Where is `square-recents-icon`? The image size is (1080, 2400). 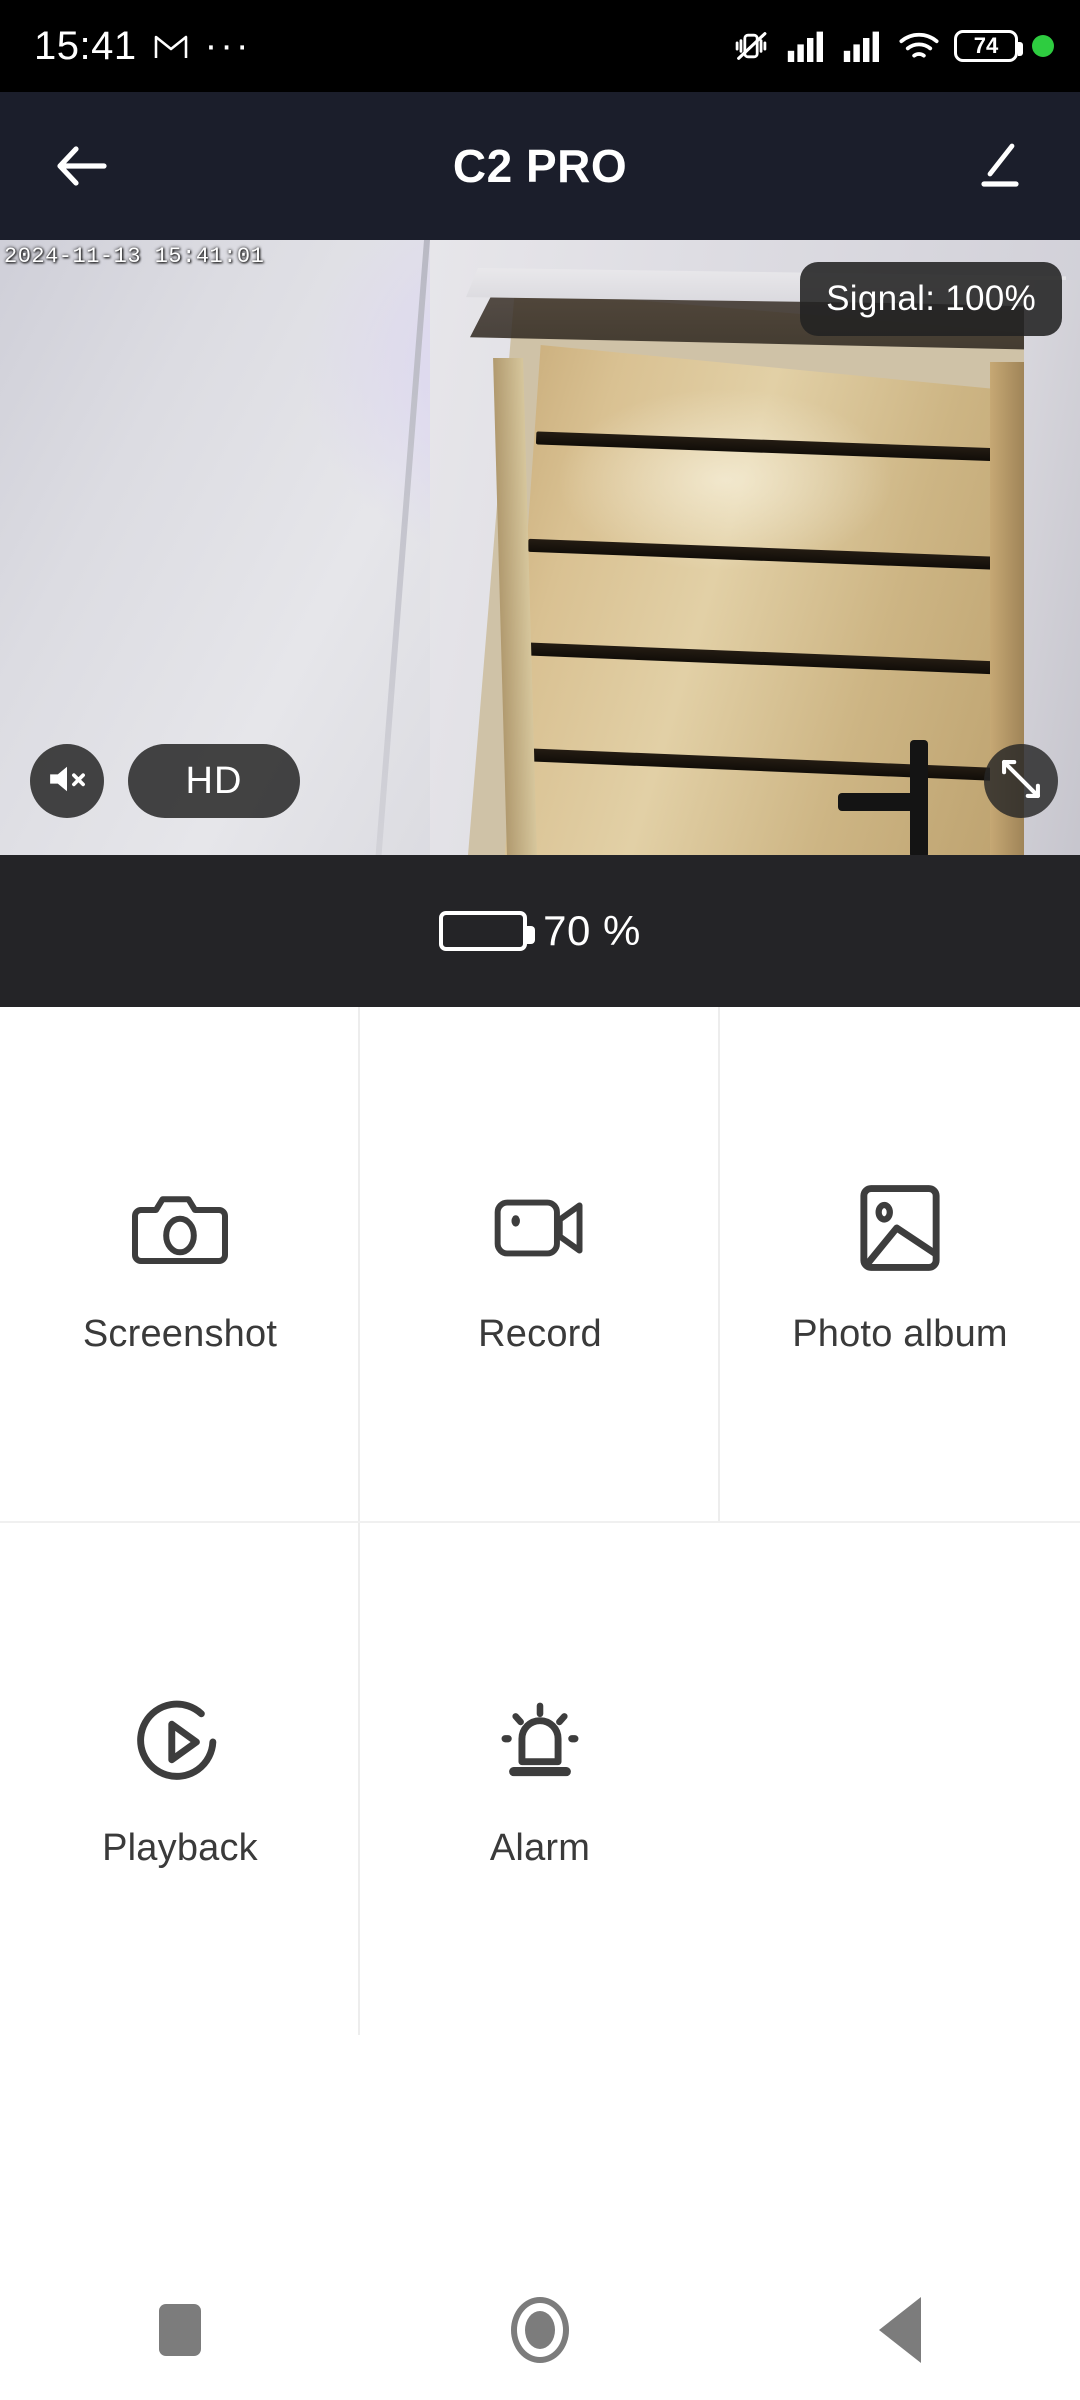
square-recents-icon is located at coordinates (180, 2330).